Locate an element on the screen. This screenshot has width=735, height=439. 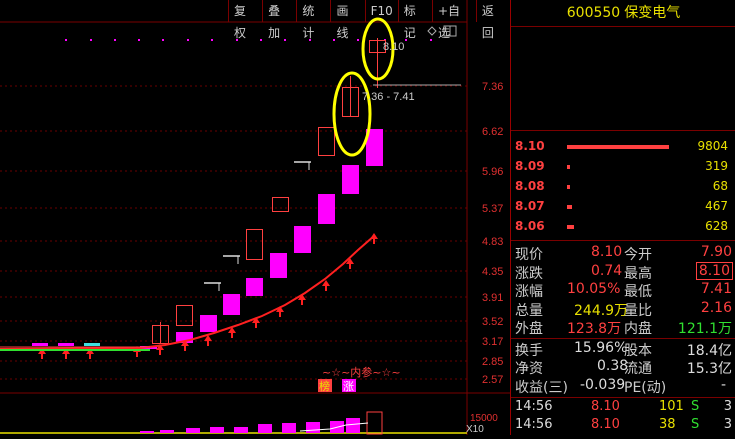
stock-name: 保变电气 is located at coordinates (652, 13).